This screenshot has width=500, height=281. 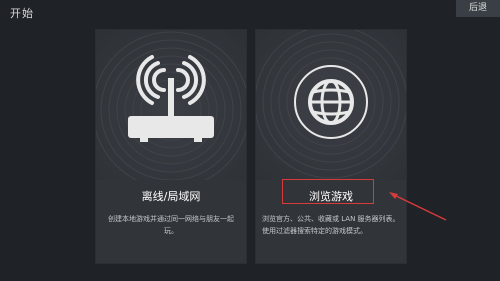 I want to click on annotation-arrow, so click(x=418, y=206).